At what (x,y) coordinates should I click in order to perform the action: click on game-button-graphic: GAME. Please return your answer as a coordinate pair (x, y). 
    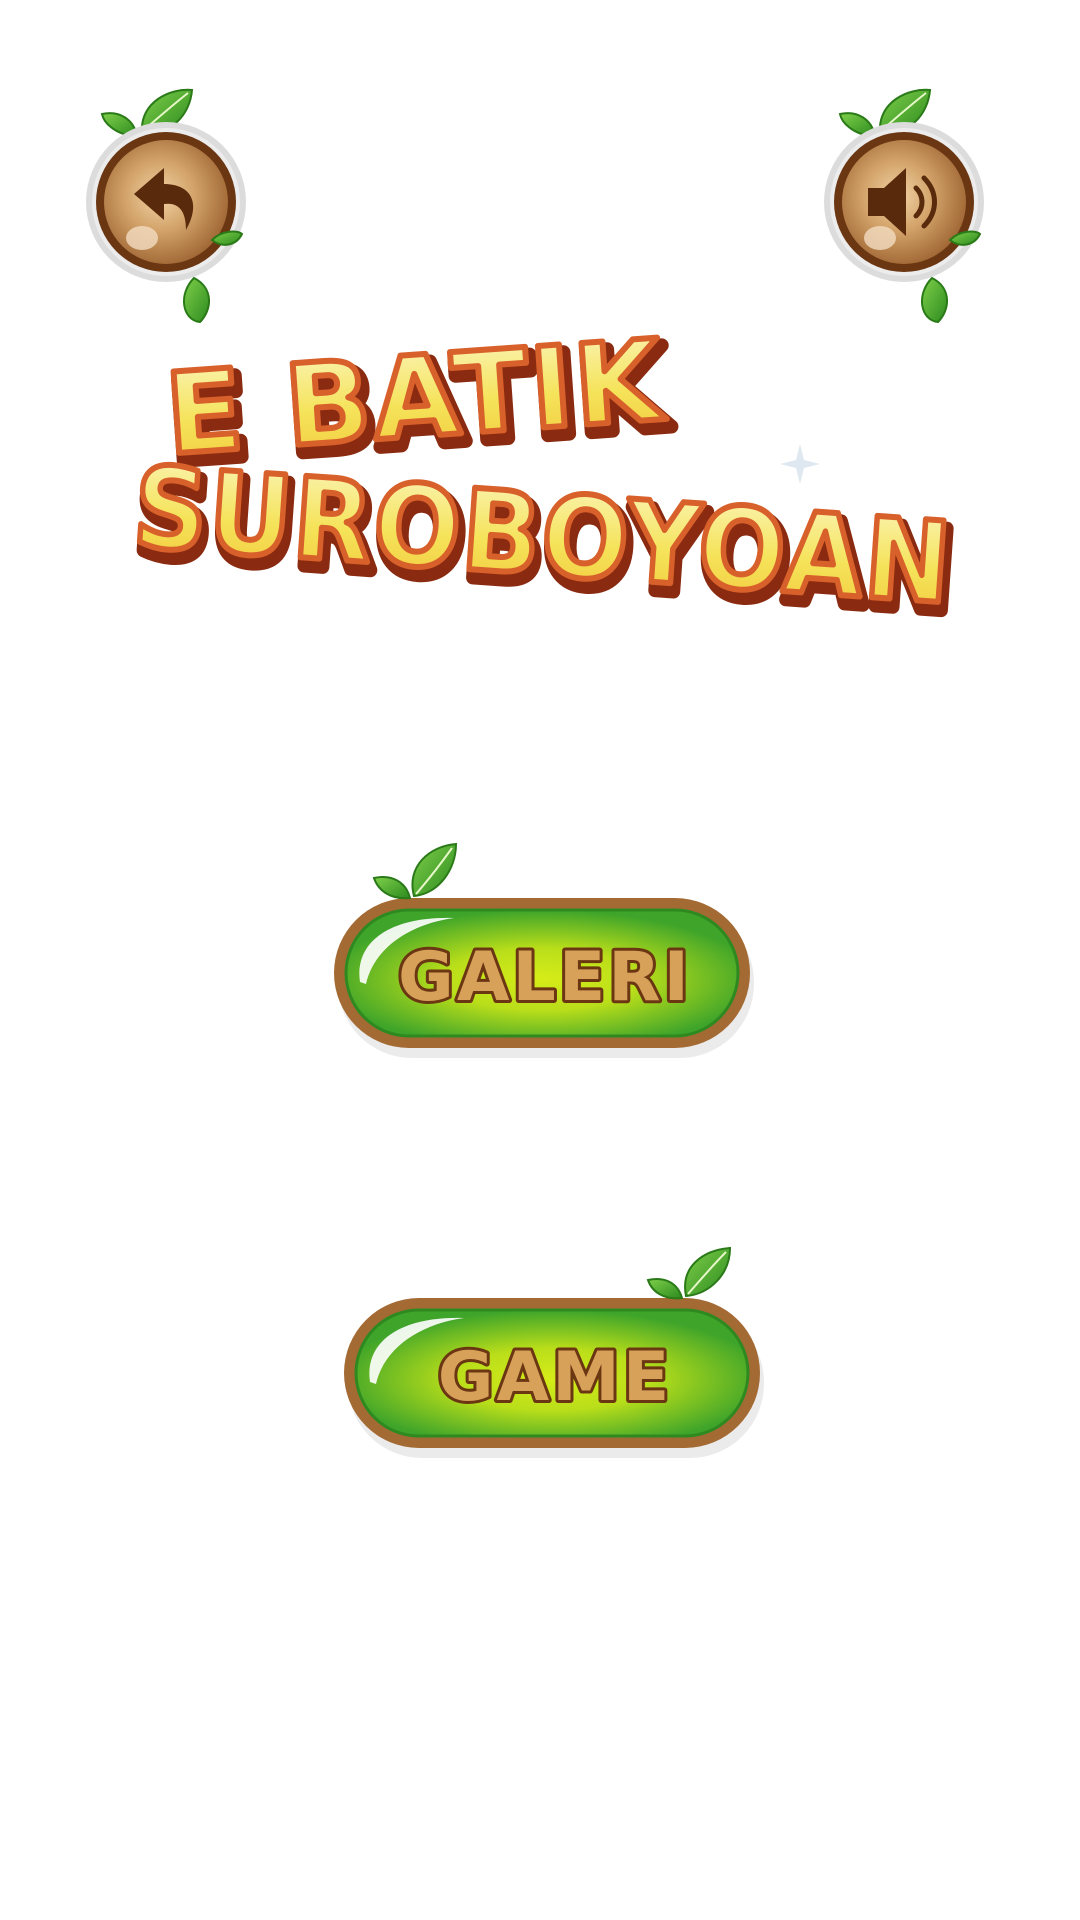
    Looking at the image, I should click on (554, 1352).